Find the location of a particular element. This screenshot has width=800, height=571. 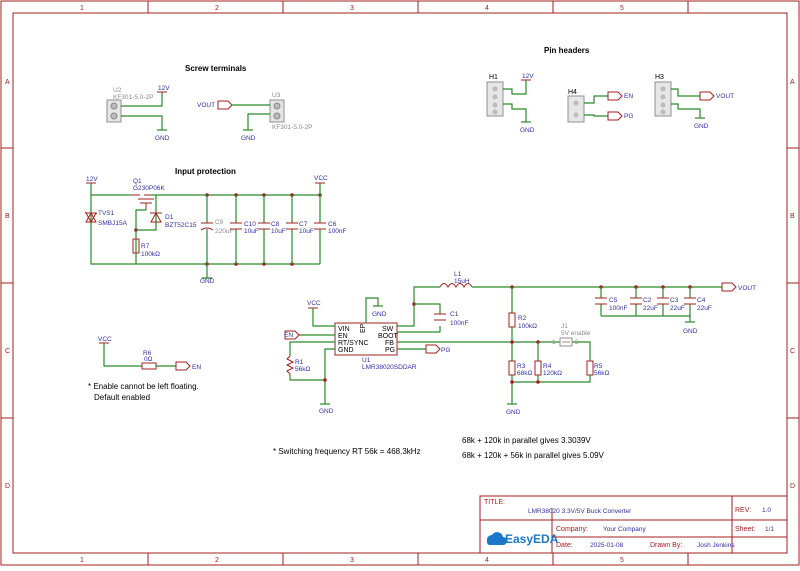

r2-value: 100kΩ is located at coordinates (527, 326).